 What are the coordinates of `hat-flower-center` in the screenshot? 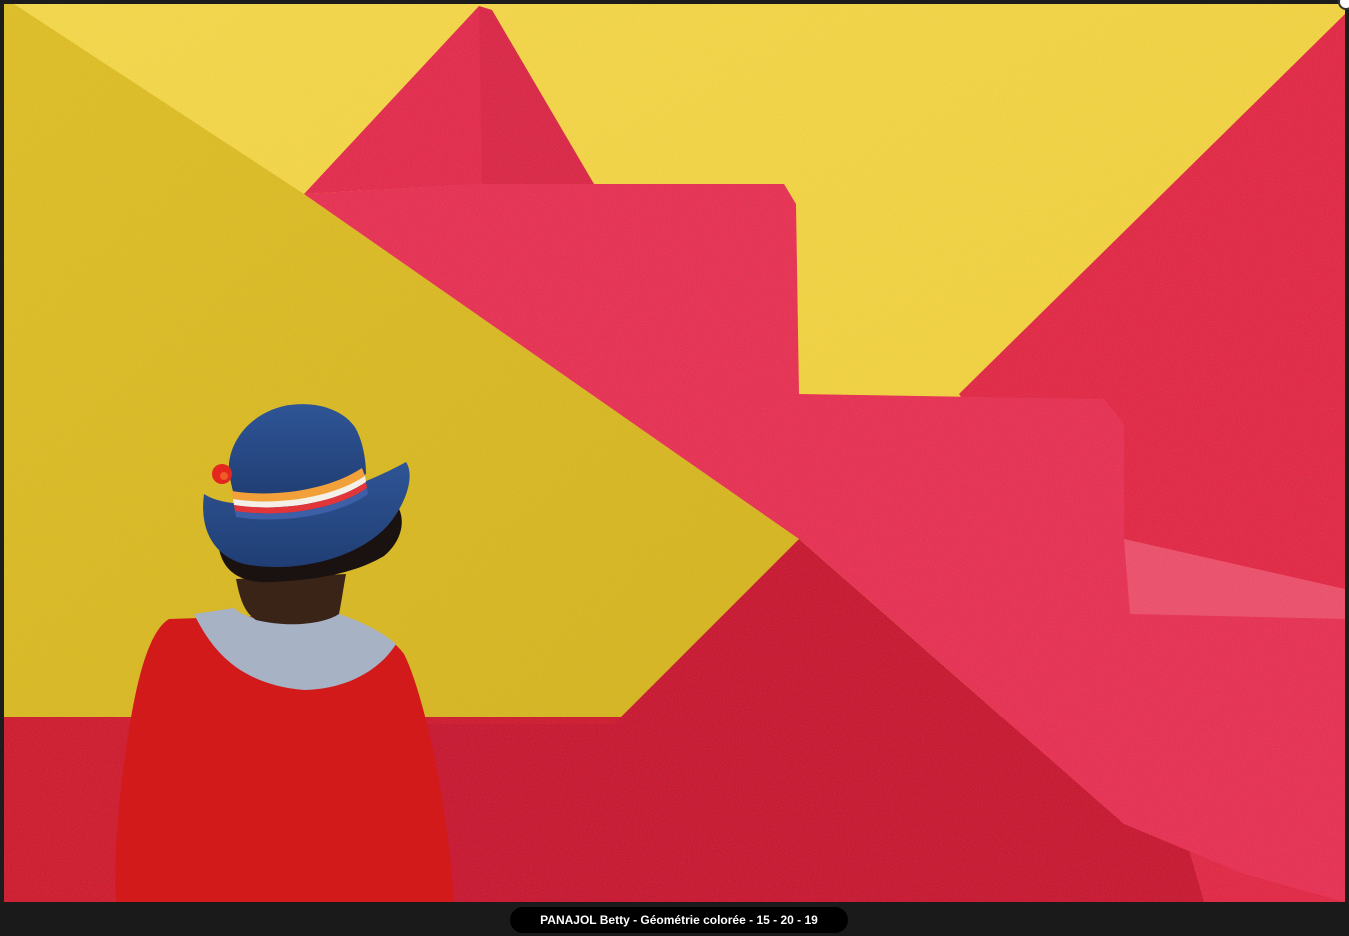 It's located at (224, 476).